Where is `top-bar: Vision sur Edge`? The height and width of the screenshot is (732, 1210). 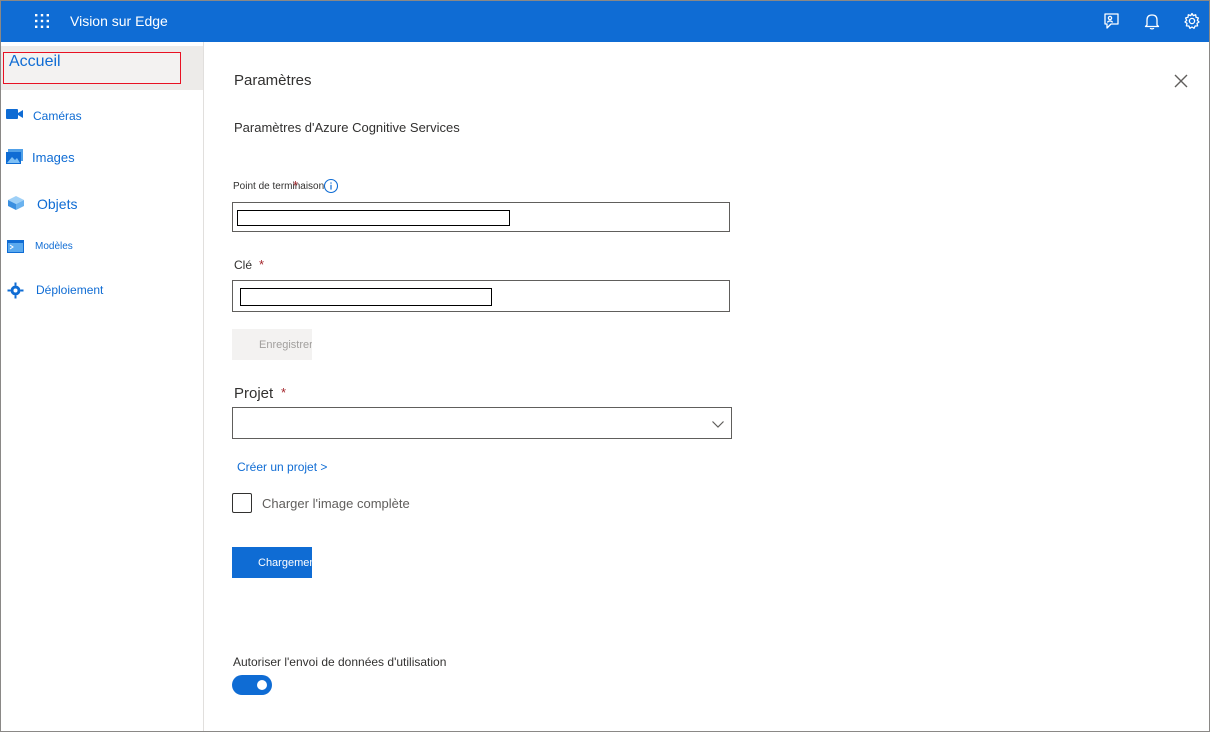
top-bar: Vision sur Edge is located at coordinates (605, 21).